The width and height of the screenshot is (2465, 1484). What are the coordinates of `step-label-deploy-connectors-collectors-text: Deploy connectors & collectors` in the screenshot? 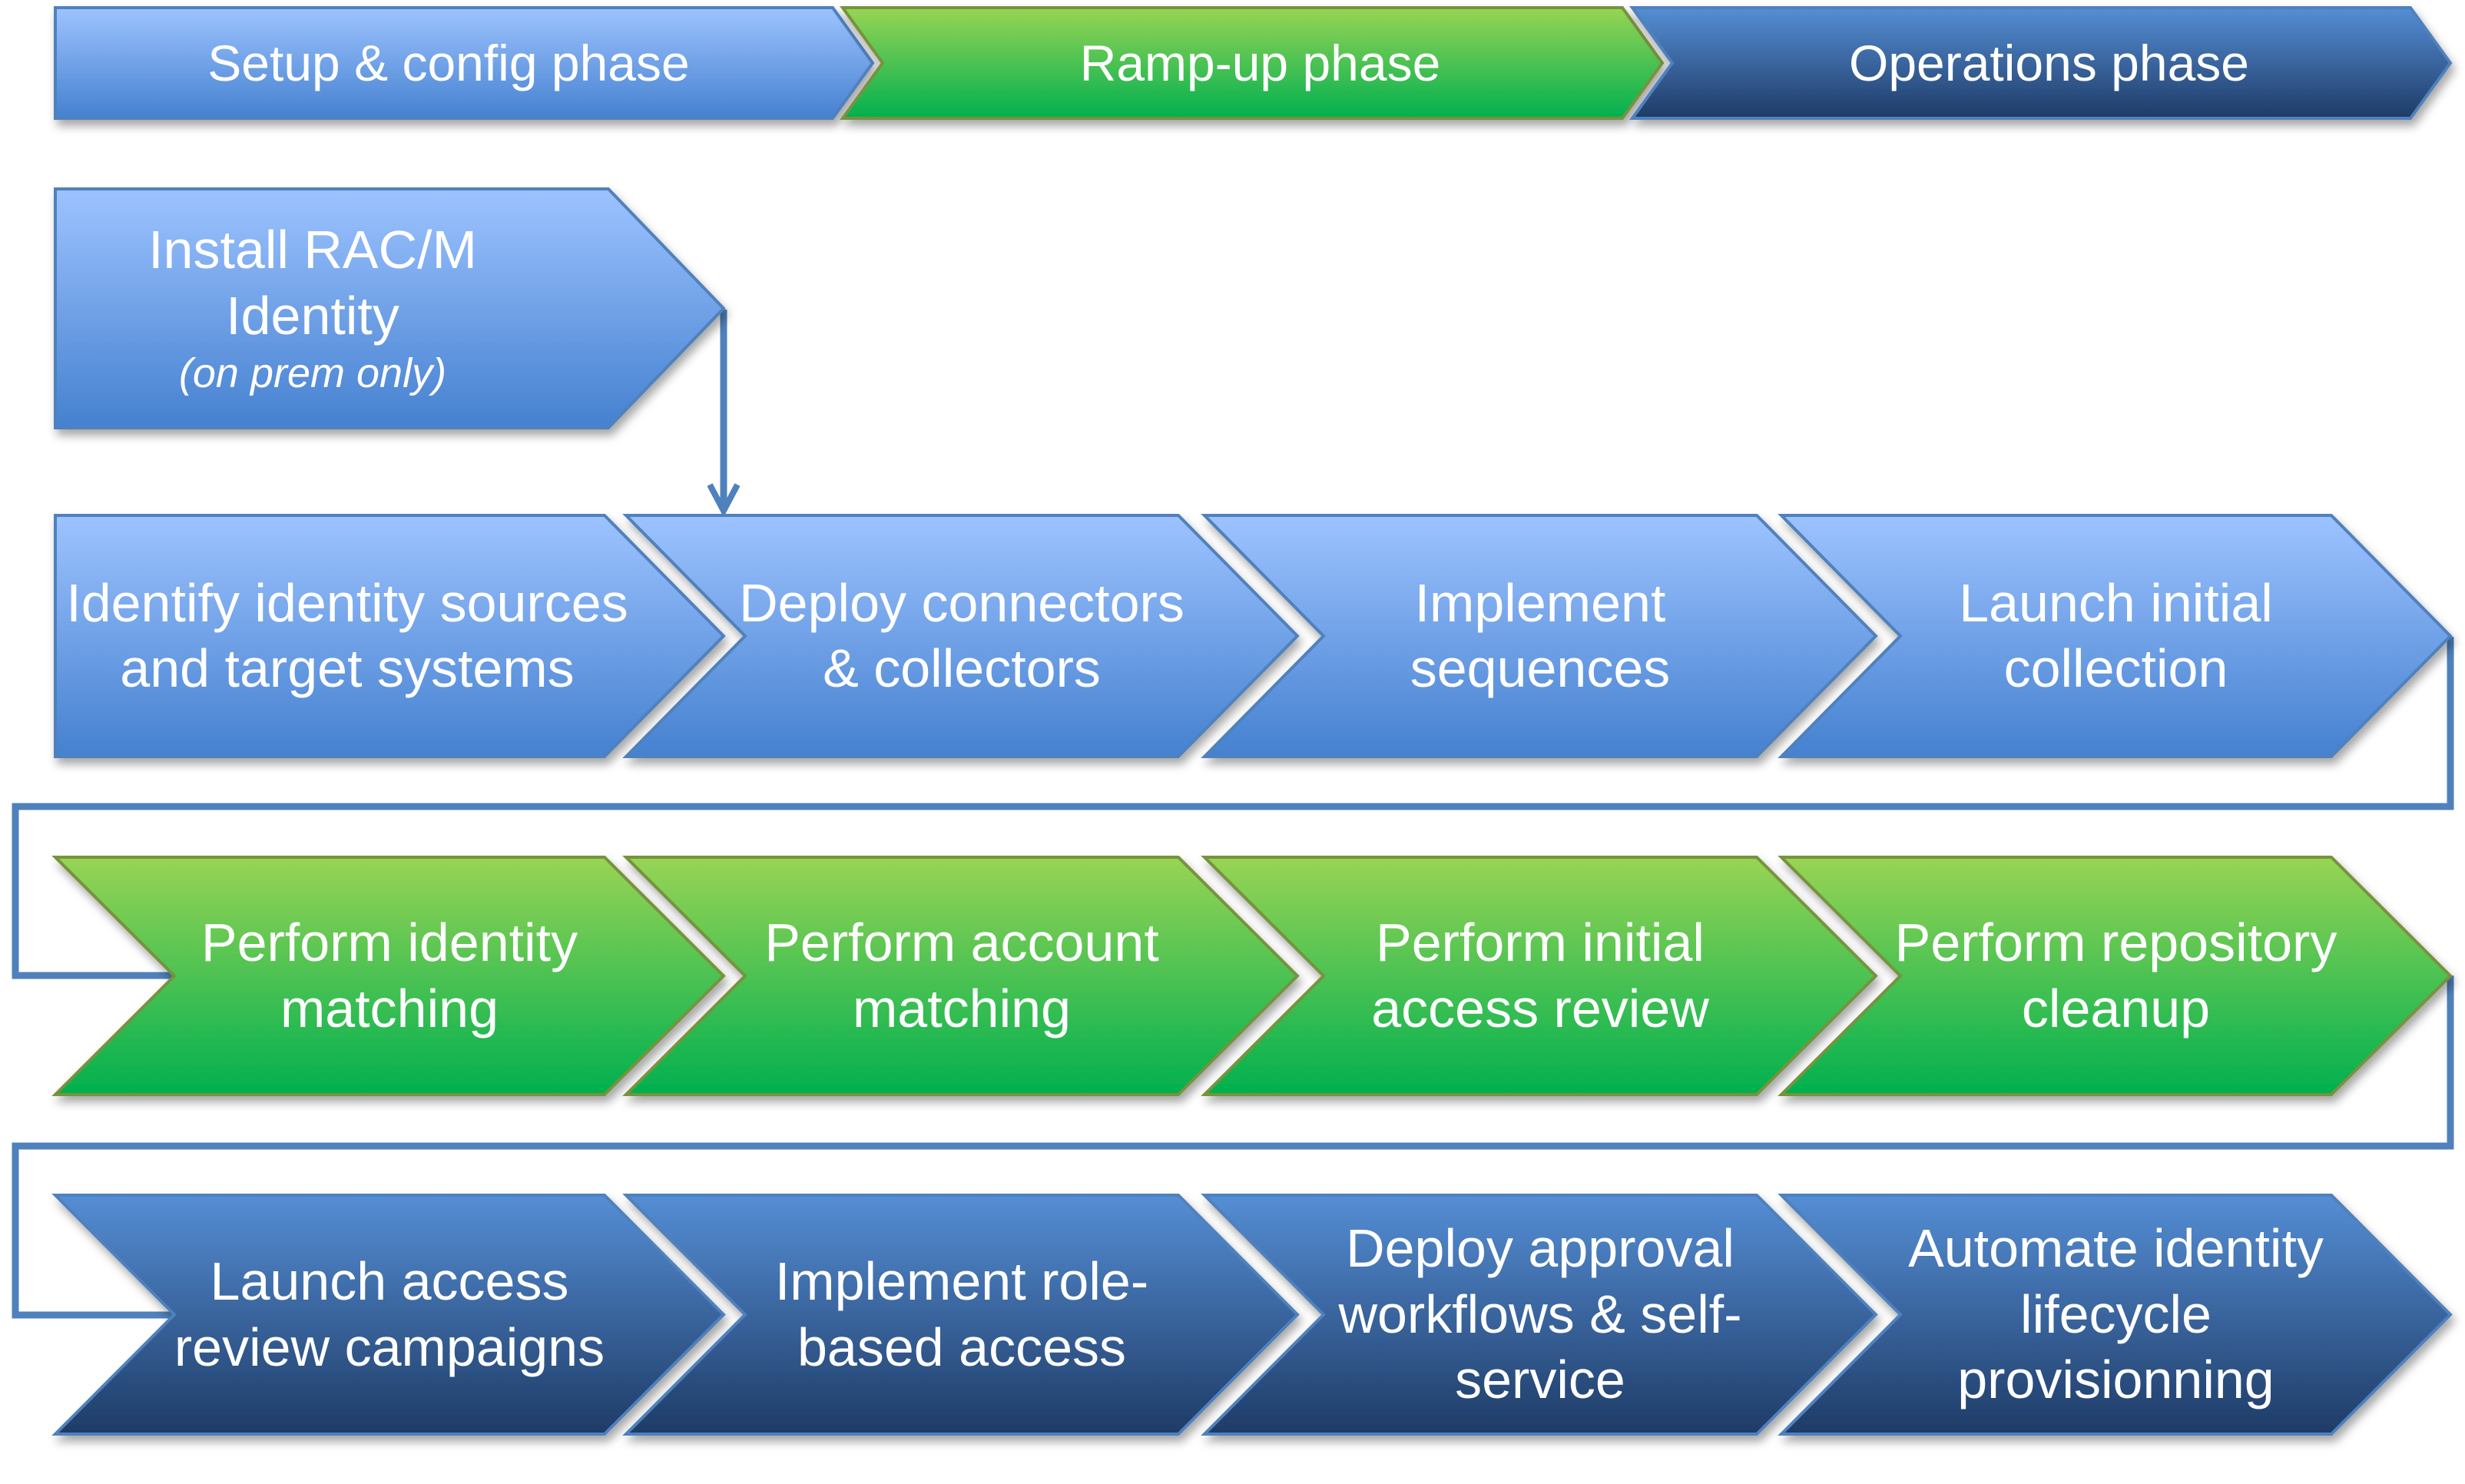 It's located at (962, 635).